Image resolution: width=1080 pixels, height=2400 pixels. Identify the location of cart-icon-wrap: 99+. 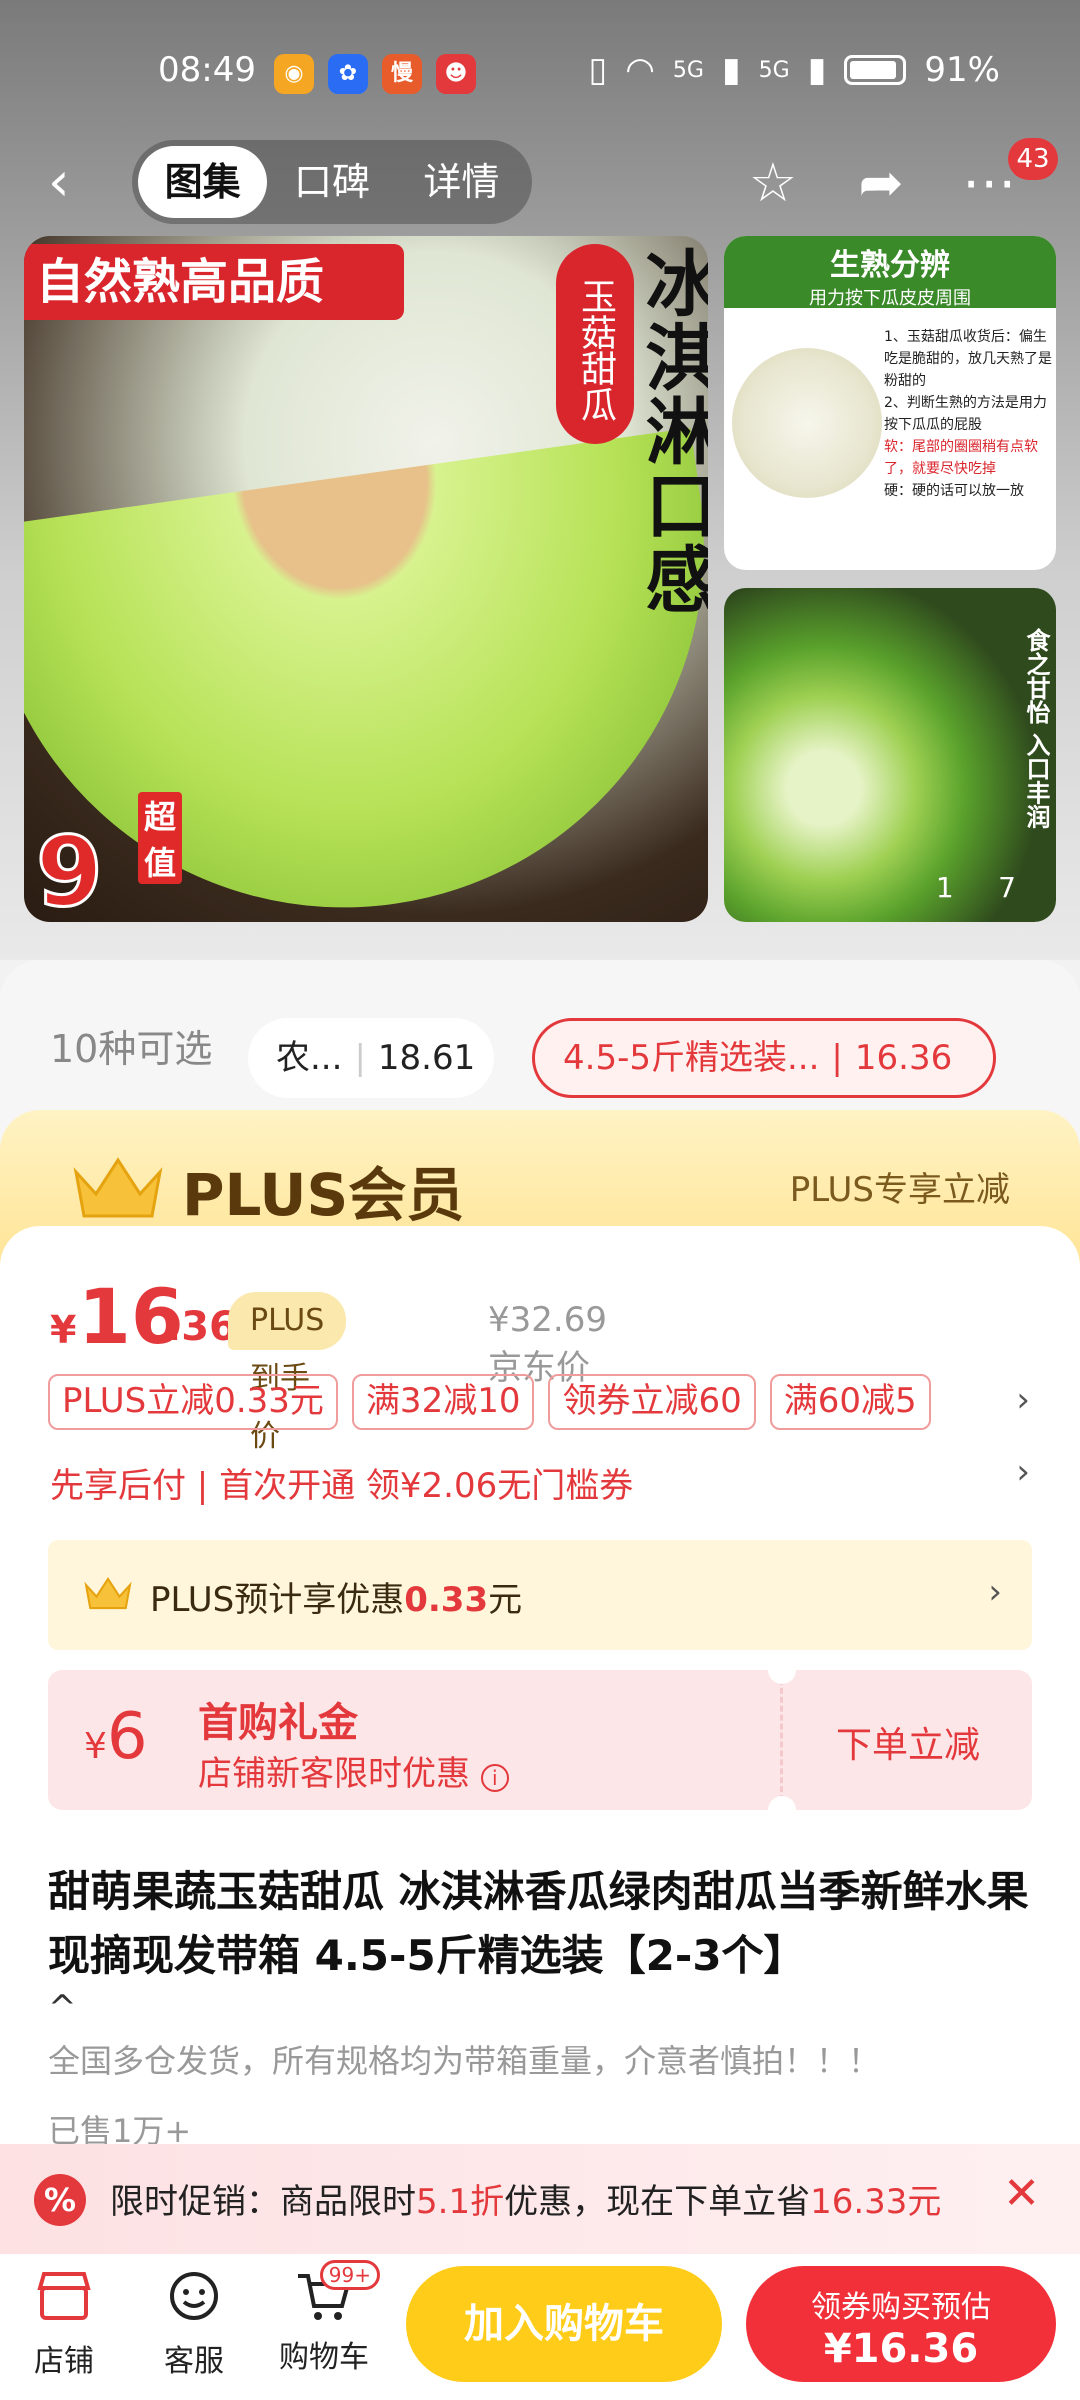
(337, 2292).